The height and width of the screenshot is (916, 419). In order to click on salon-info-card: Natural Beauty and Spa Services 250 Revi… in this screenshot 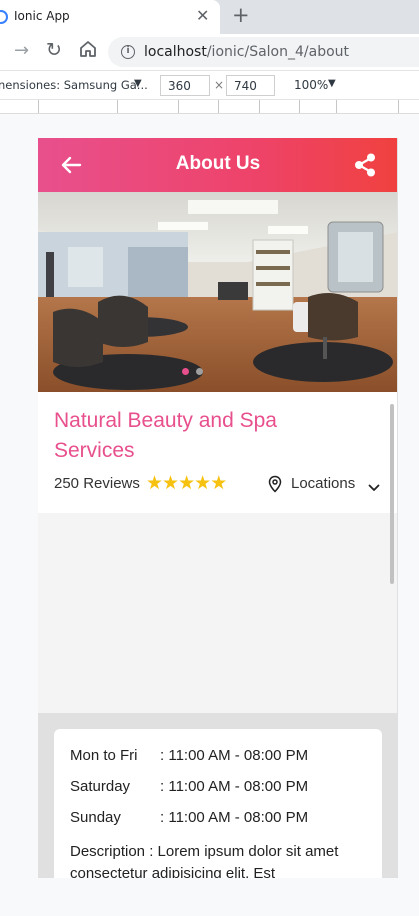, I will do `click(217, 452)`.